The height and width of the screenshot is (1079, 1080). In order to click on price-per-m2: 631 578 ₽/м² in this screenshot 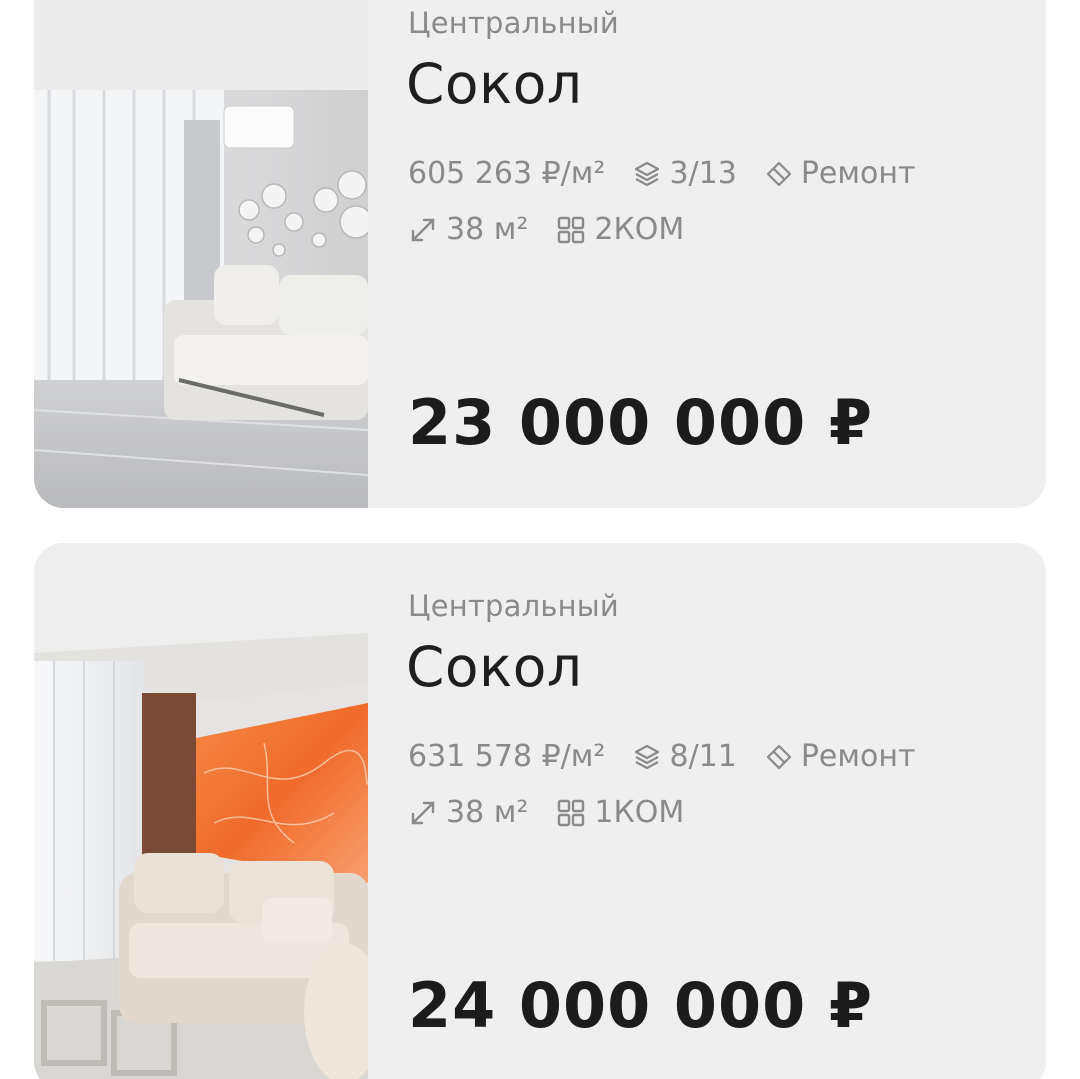, I will do `click(506, 756)`.